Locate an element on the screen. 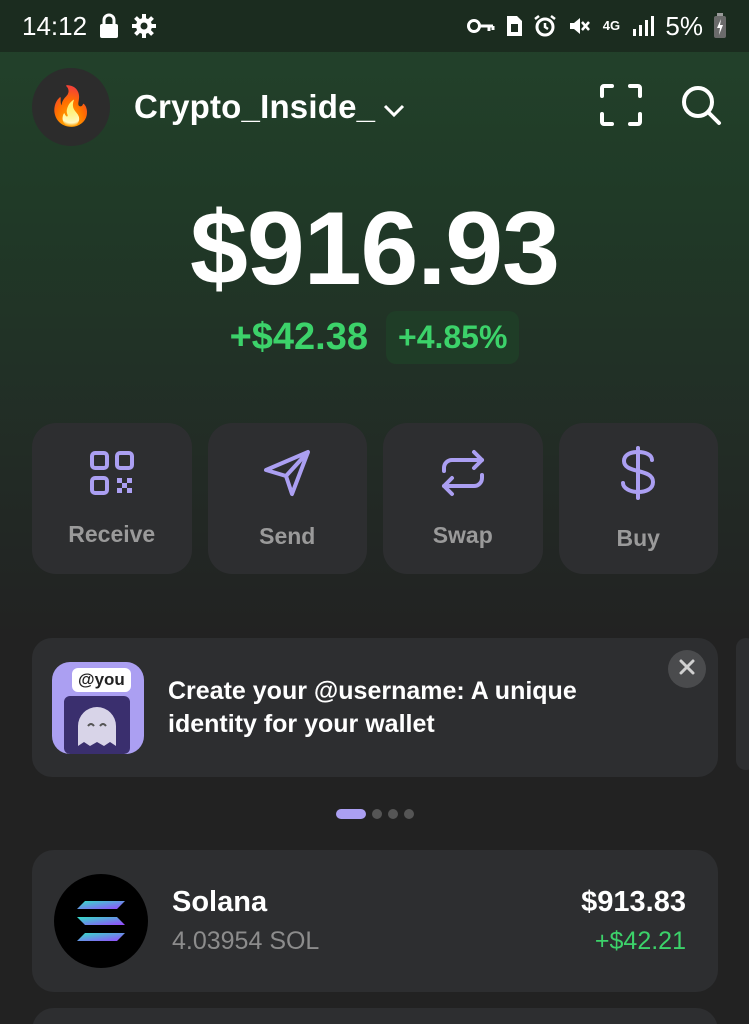 This screenshot has height=1024, width=749. token-row-solana: Solana 4.03954 SOL $913.83 +$42.21 is located at coordinates (375, 921).